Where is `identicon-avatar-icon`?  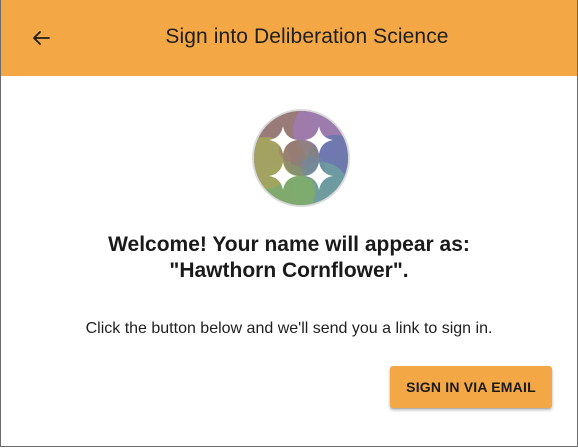 identicon-avatar-icon is located at coordinates (301, 158).